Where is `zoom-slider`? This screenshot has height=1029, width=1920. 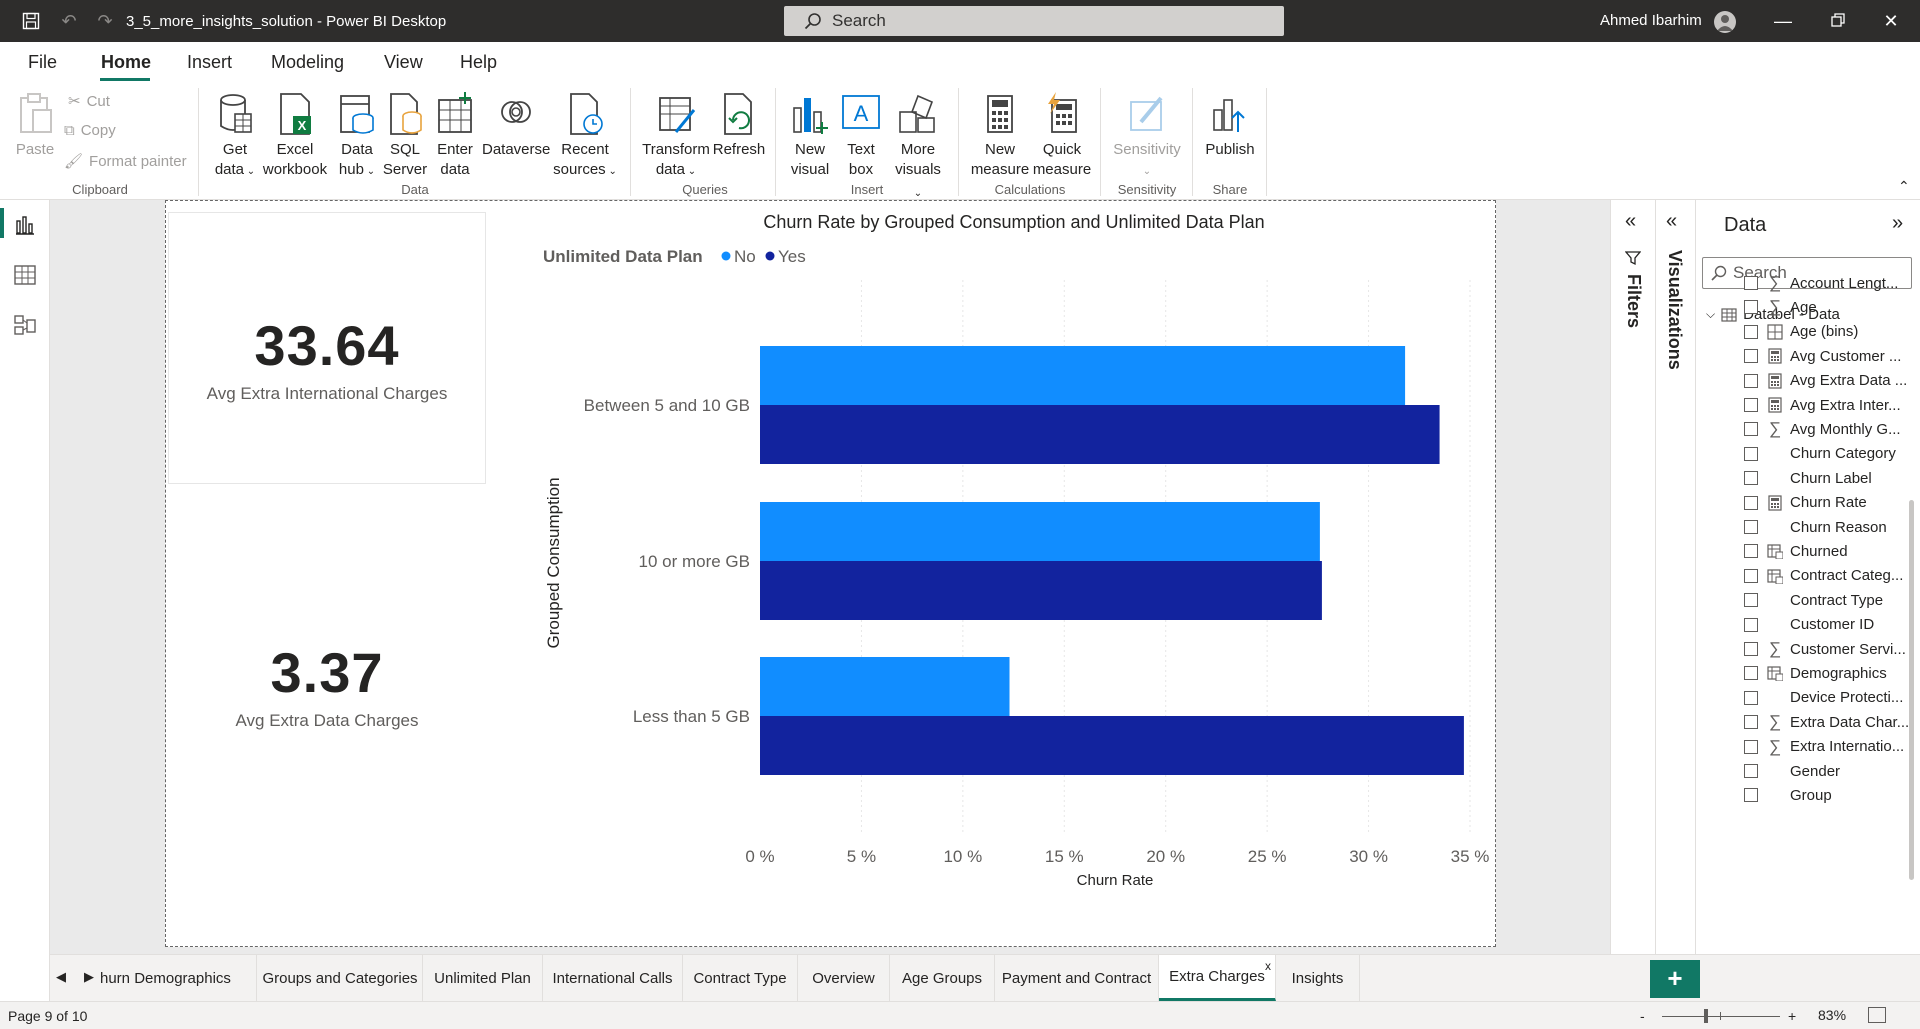 zoom-slider is located at coordinates (1721, 1016).